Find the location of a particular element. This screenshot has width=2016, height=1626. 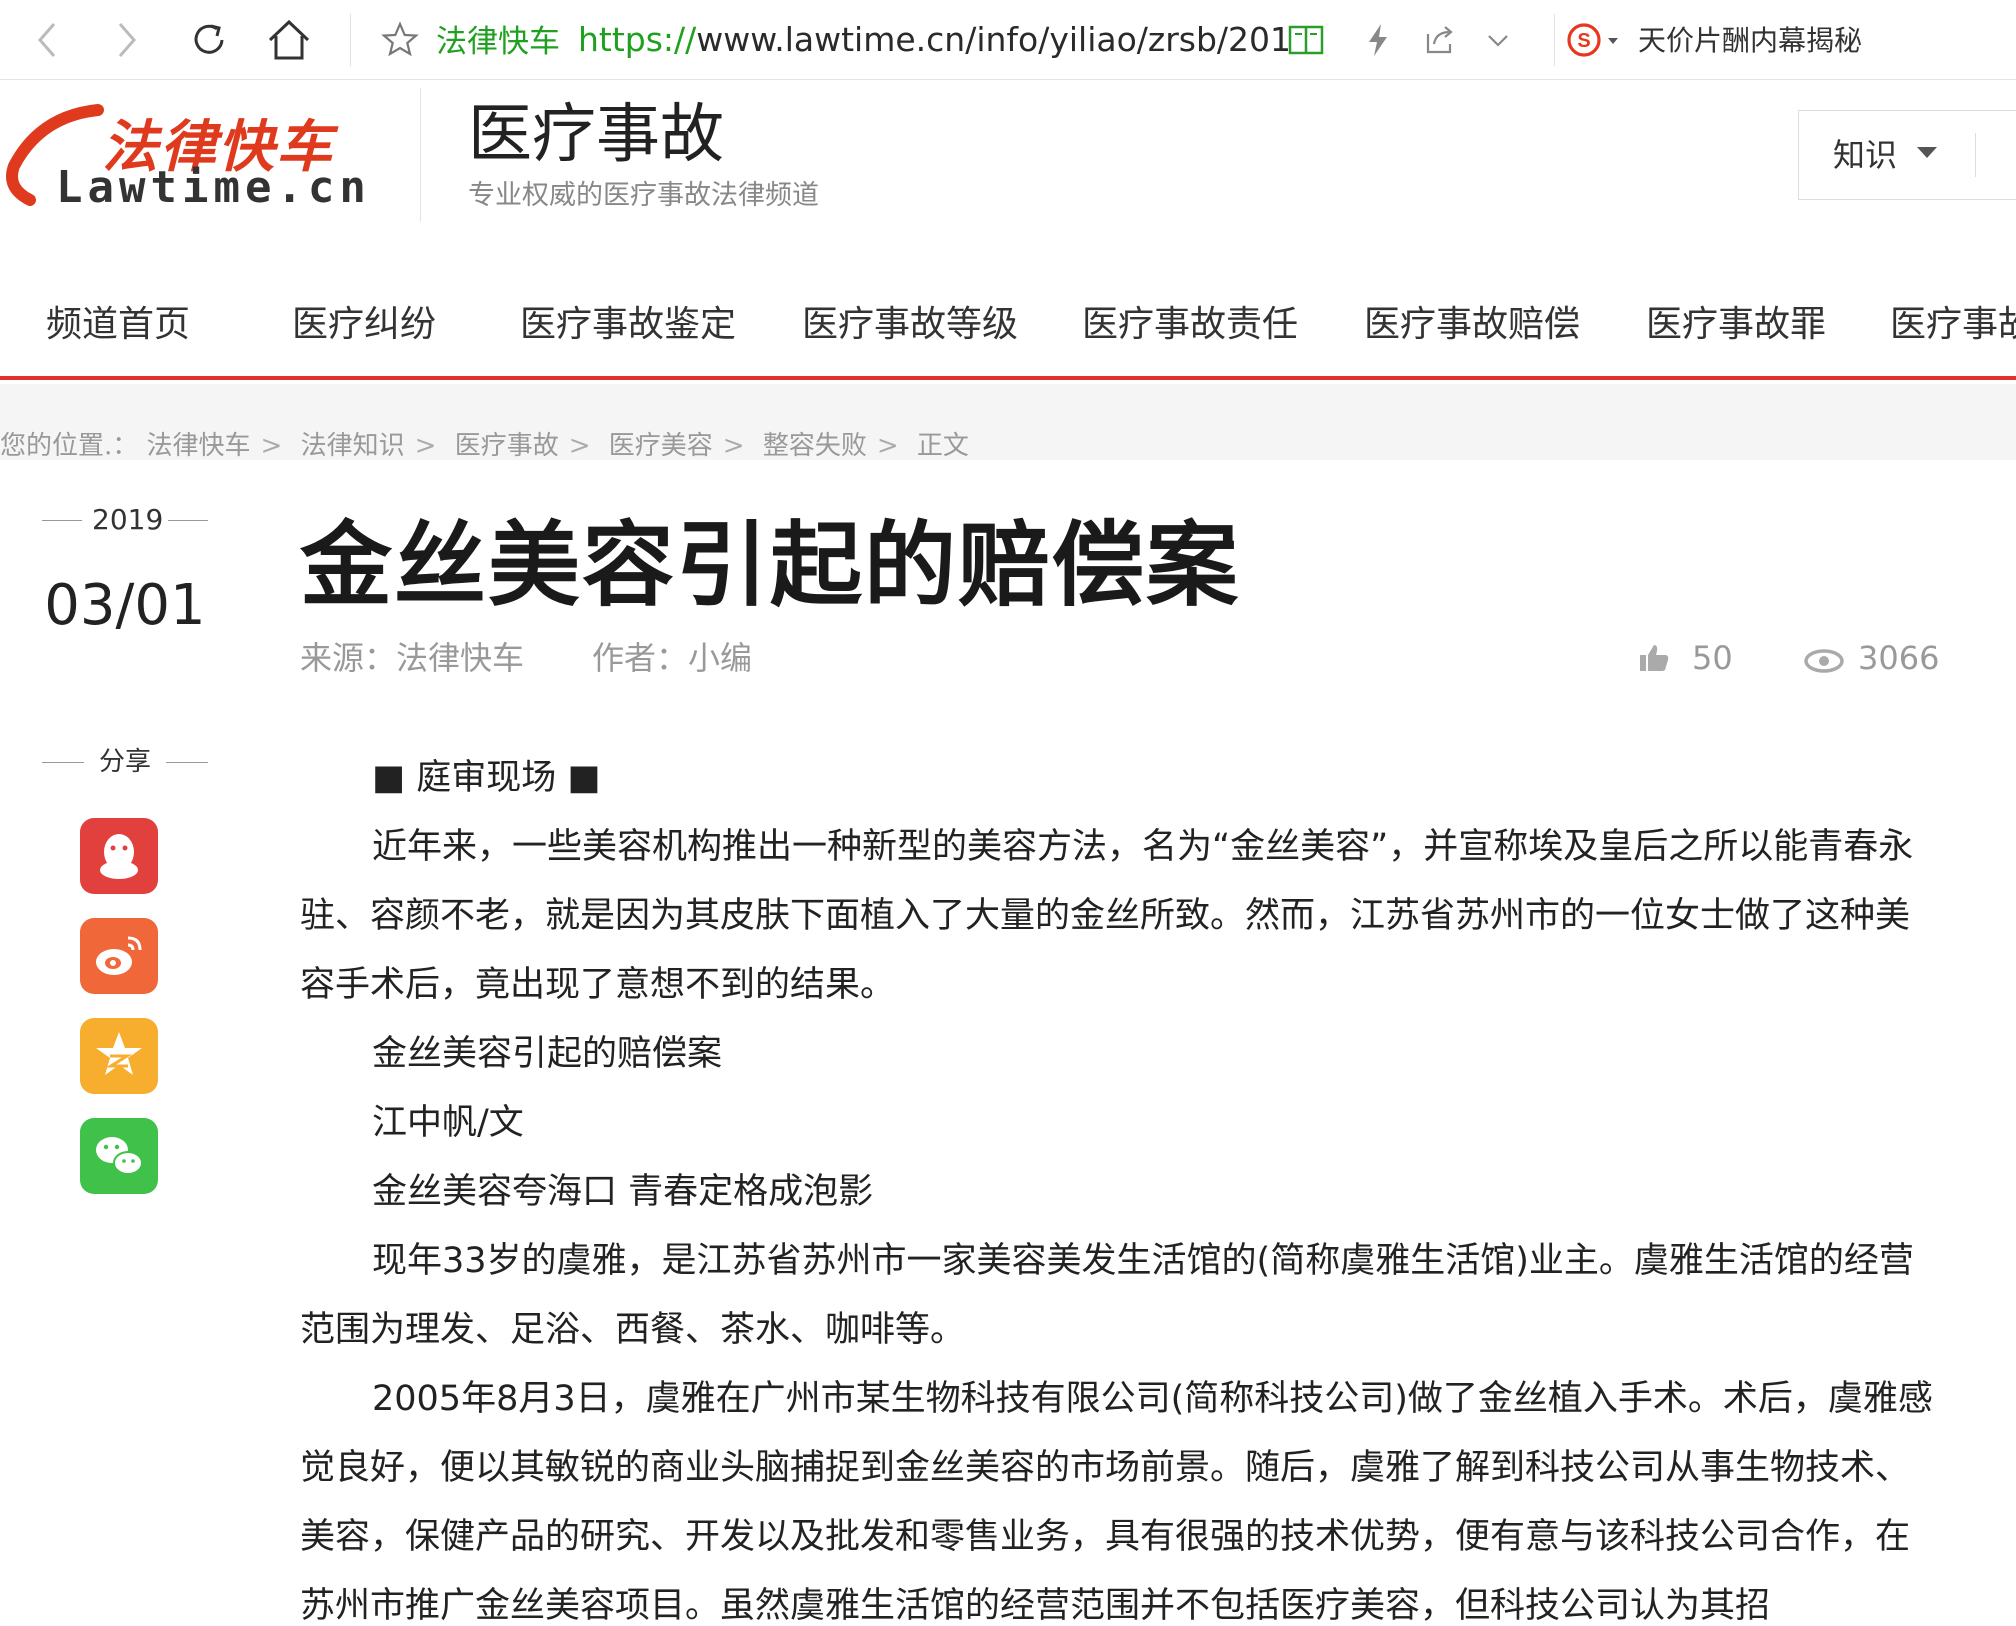

nav-item-appraisal: 医疗事故鉴定 is located at coordinates (628, 325).